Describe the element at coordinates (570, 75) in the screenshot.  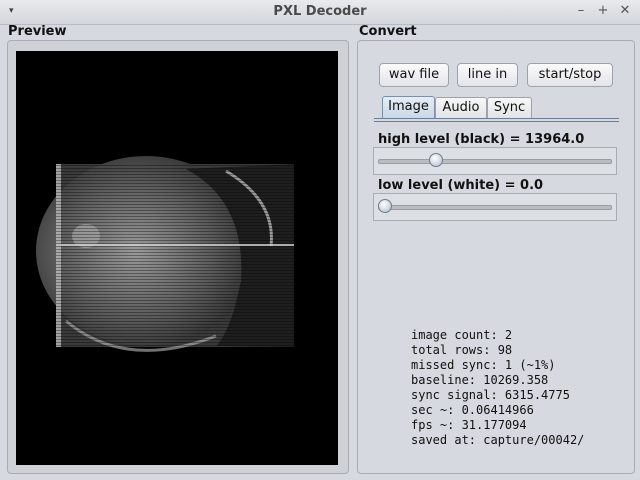
I see `start-stop-button: start/stop` at that location.